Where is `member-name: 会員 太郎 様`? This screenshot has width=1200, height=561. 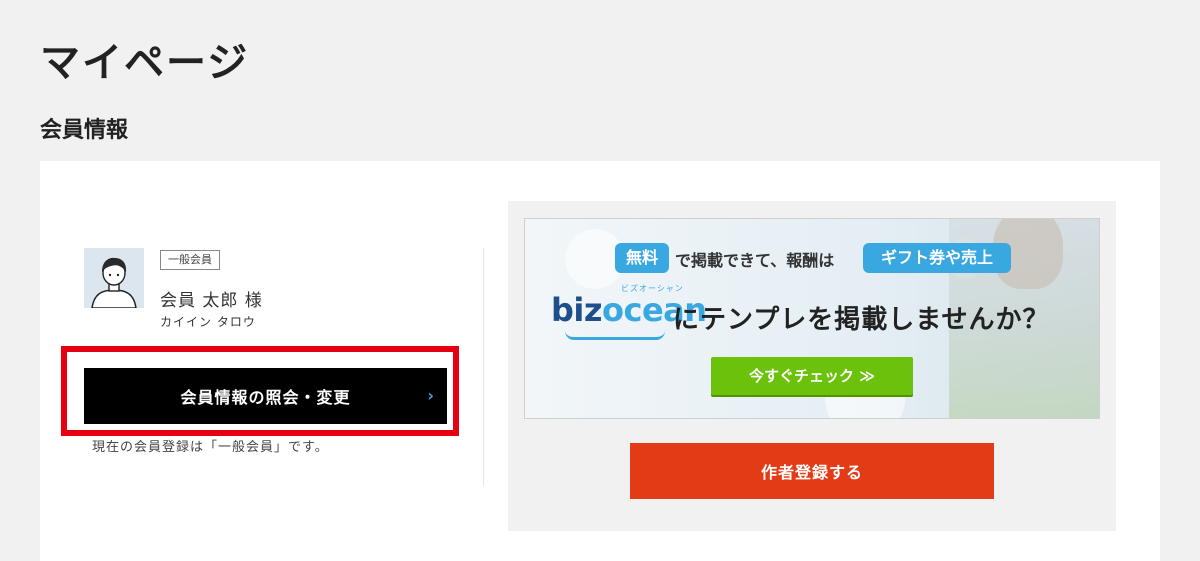
member-name: 会員 太郎 様 is located at coordinates (211, 301).